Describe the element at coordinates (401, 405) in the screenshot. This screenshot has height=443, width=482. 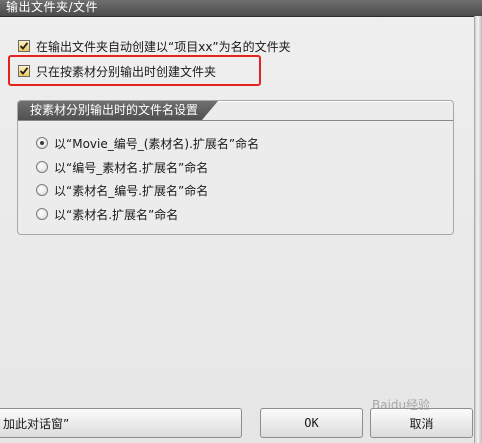
I see `watermark: Baidu经验` at that location.